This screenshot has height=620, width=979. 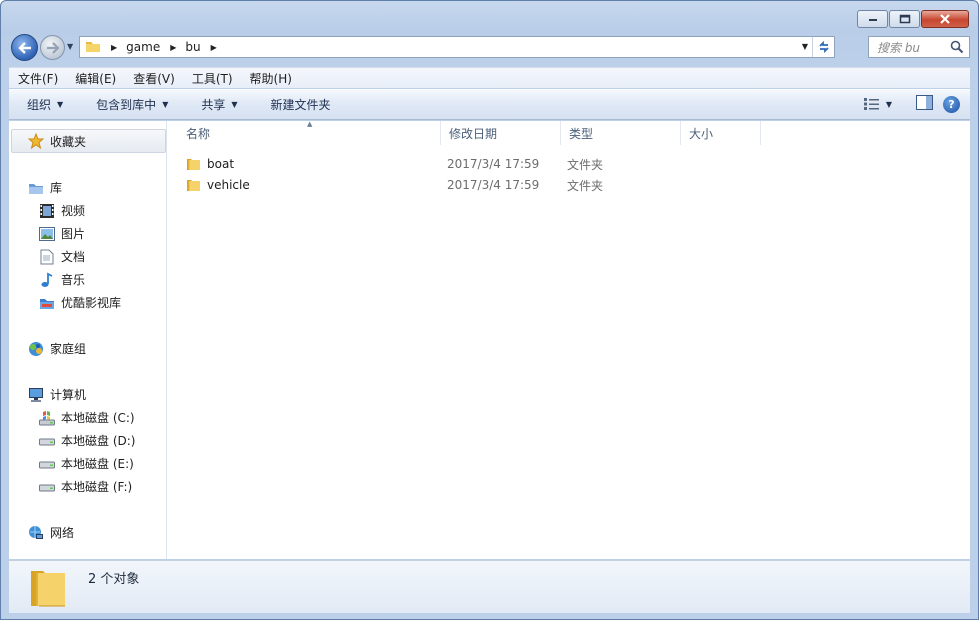 I want to click on video-icon, so click(x=47, y=211).